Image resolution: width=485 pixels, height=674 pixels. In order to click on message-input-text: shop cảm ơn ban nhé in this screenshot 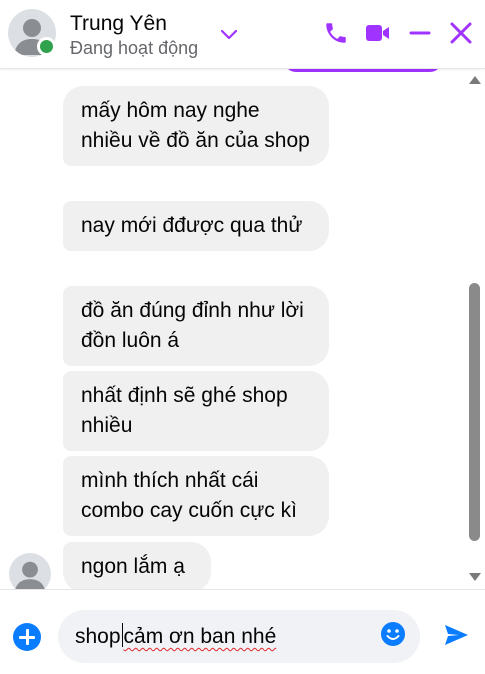, I will do `click(175, 637)`.